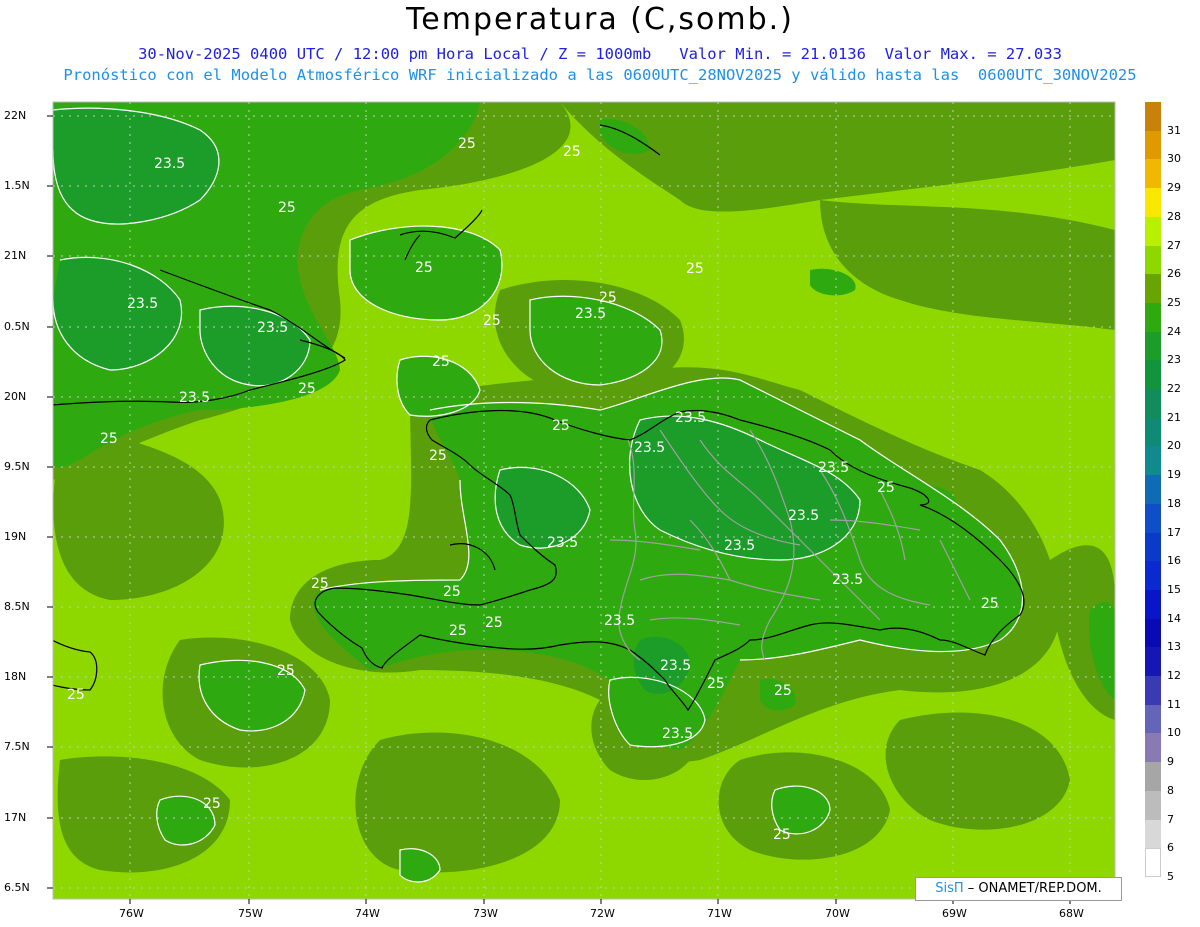  What do you see at coordinates (1170, 848) in the screenshot?
I see `colorbar-label: 6` at bounding box center [1170, 848].